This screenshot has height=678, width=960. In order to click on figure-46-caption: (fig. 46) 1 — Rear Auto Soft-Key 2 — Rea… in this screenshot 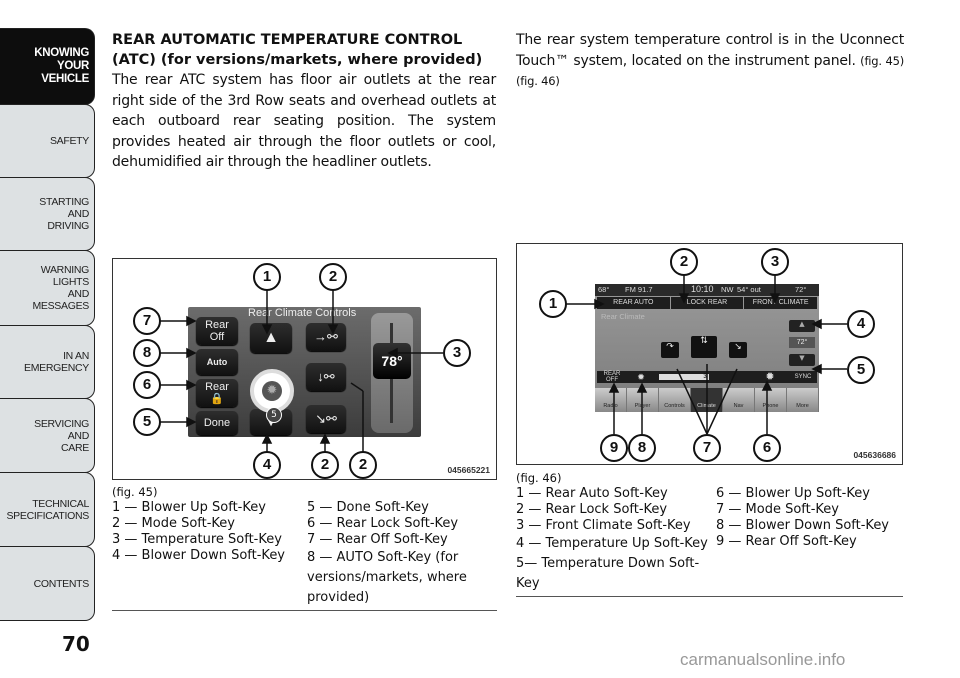, I will do `click(709, 533)`.